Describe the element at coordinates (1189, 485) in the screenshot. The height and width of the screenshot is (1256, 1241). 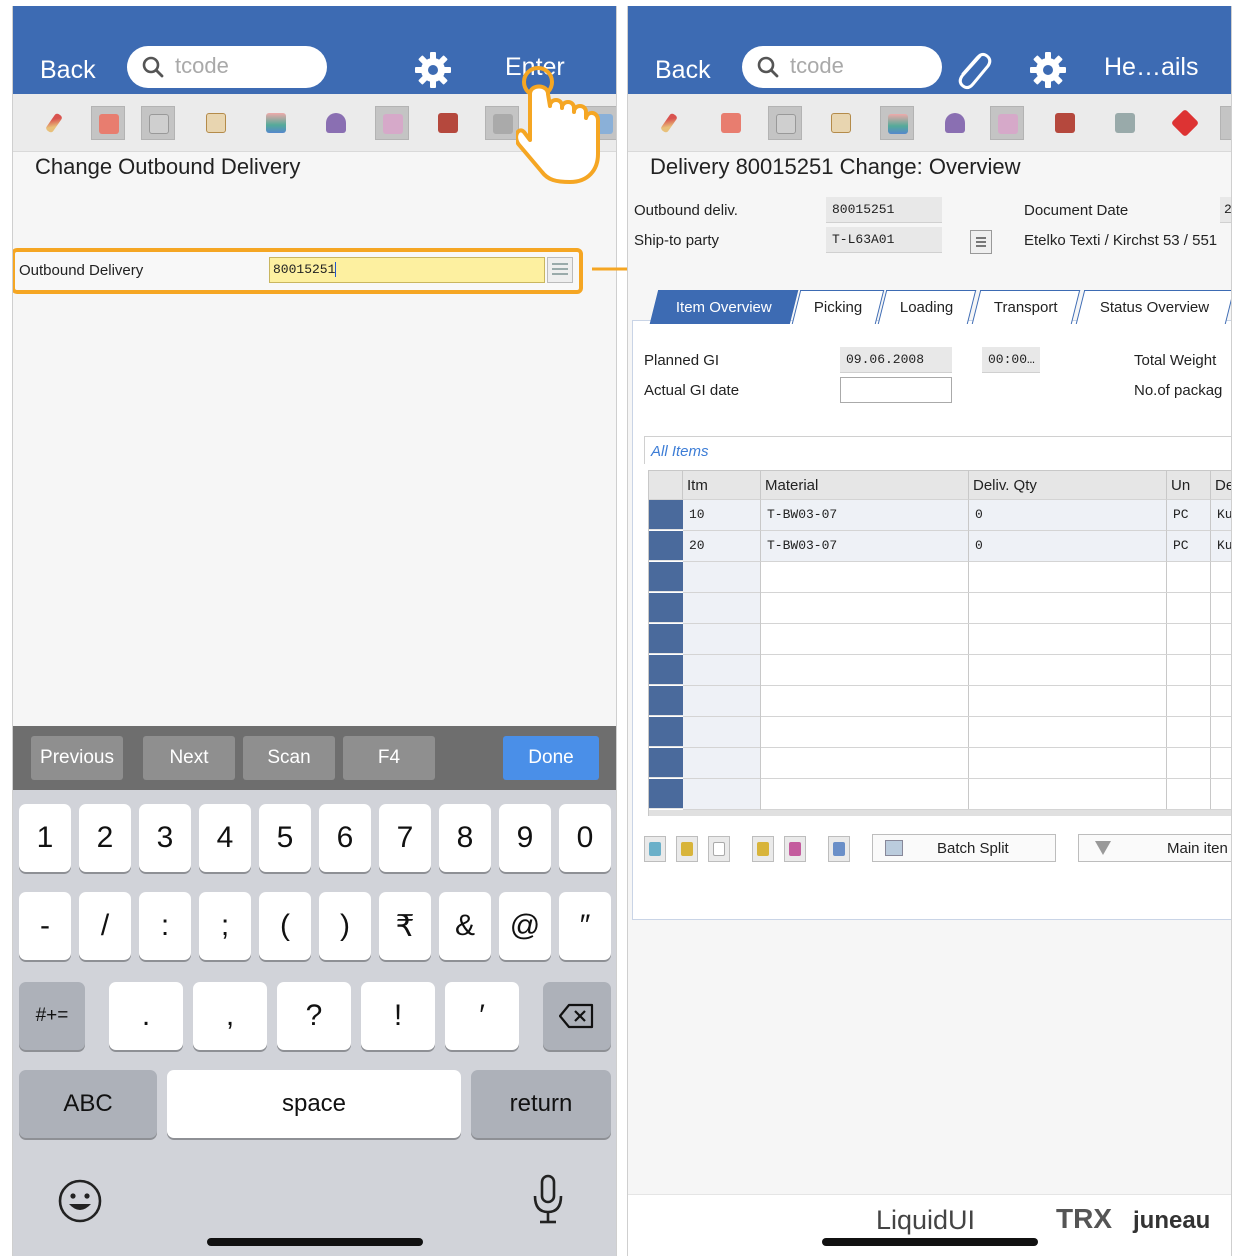
I see `col-un: Un` at that location.